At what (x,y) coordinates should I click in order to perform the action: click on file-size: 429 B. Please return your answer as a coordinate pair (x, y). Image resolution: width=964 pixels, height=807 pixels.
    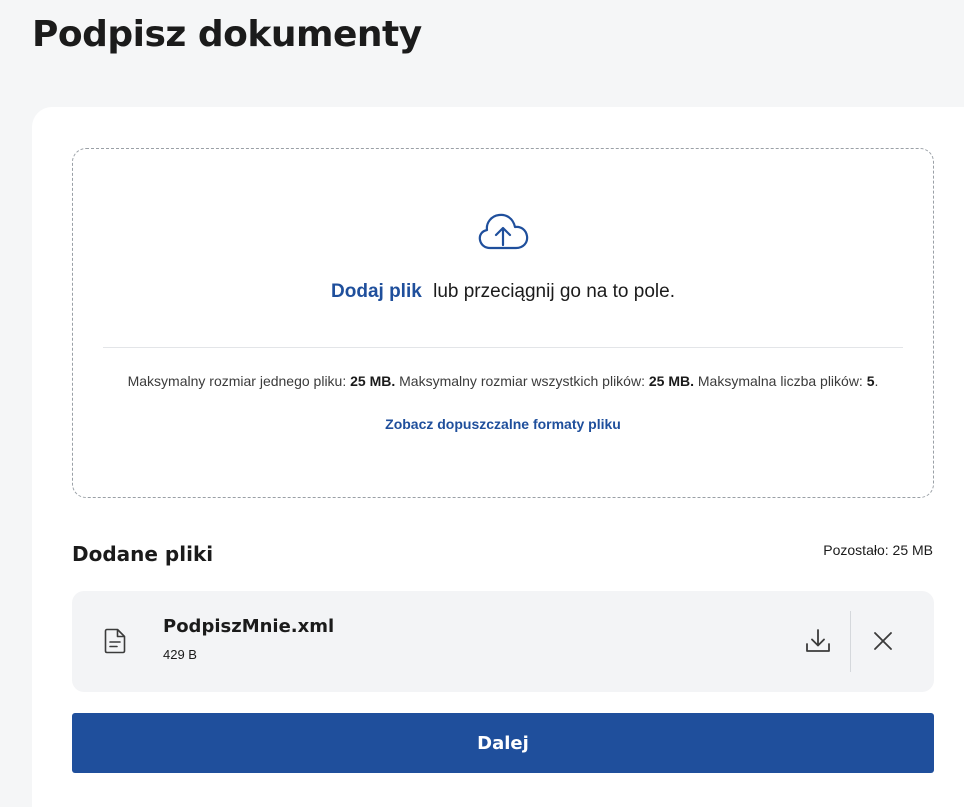
    Looking at the image, I should click on (180, 654).